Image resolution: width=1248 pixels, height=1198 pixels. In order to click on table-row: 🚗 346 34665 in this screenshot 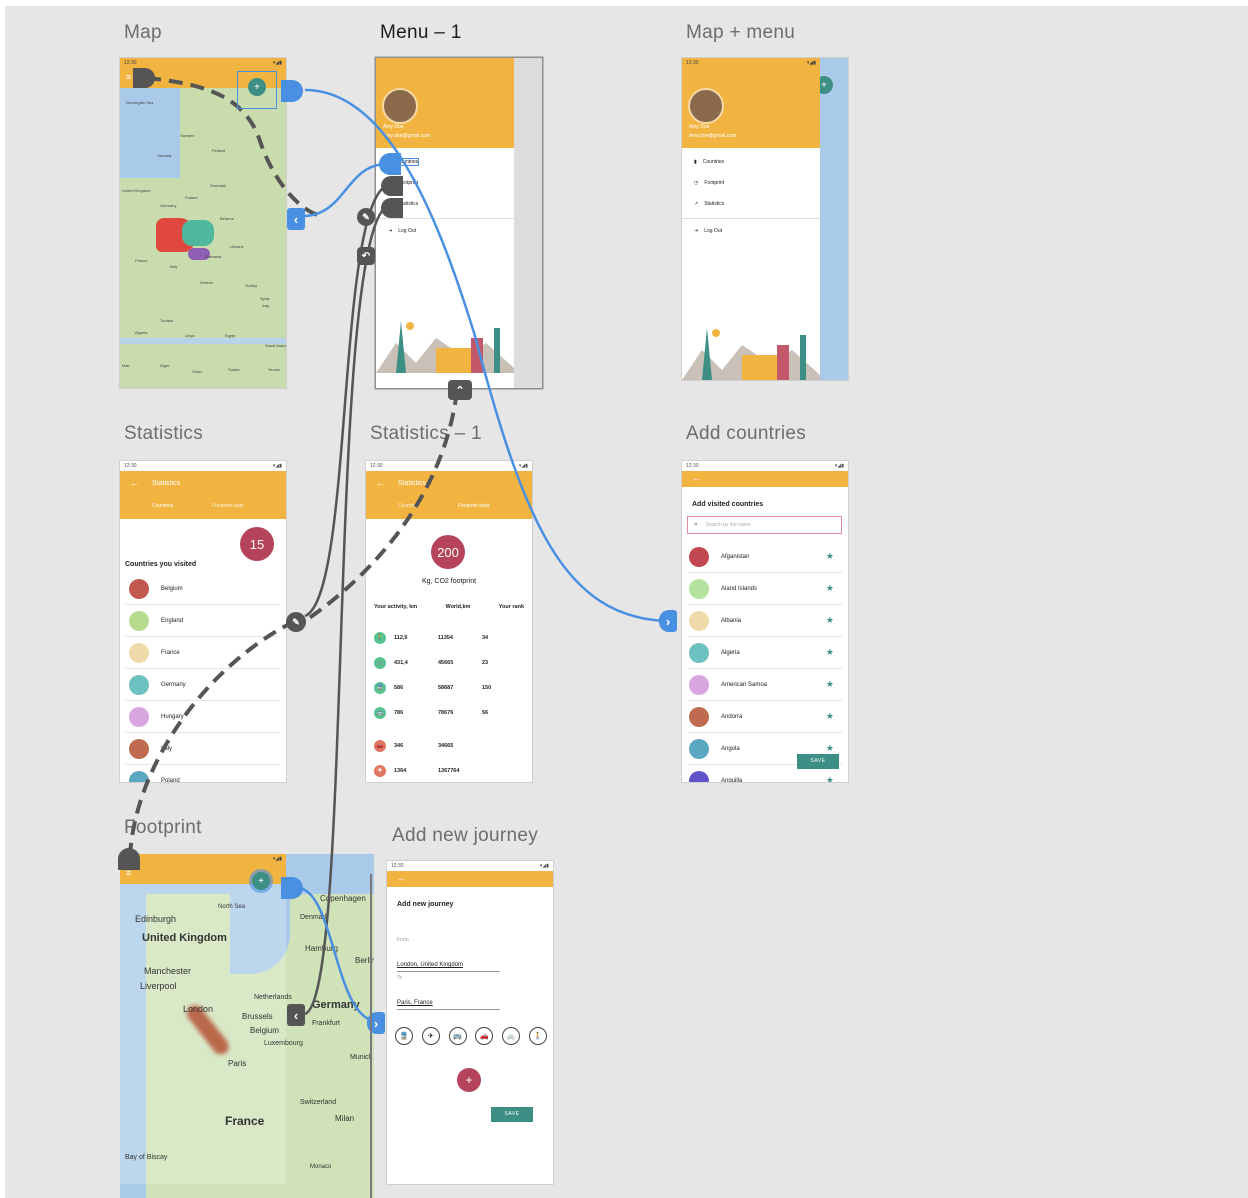, I will do `click(449, 741)`.